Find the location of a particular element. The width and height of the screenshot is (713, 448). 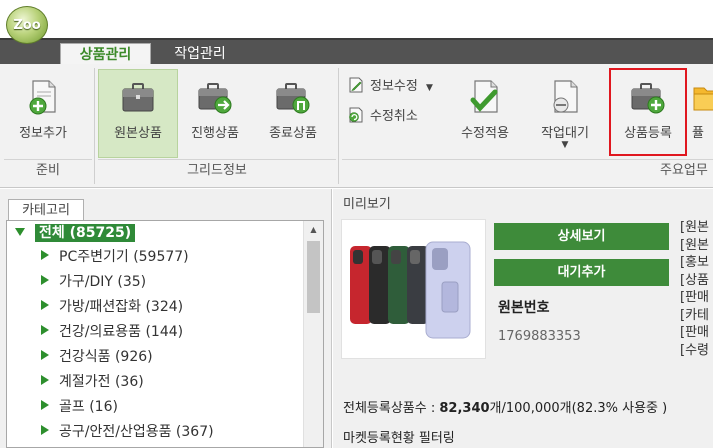

in-progress-product-button: 진행상품 is located at coordinates (215, 113).